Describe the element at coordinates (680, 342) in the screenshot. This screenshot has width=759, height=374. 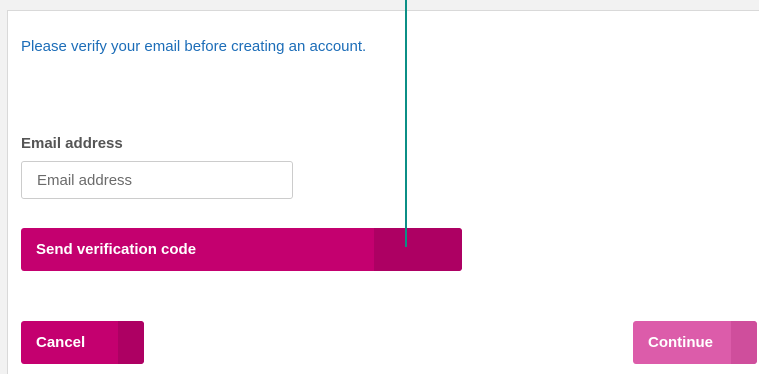
I see `continue-label: Continue` at that location.